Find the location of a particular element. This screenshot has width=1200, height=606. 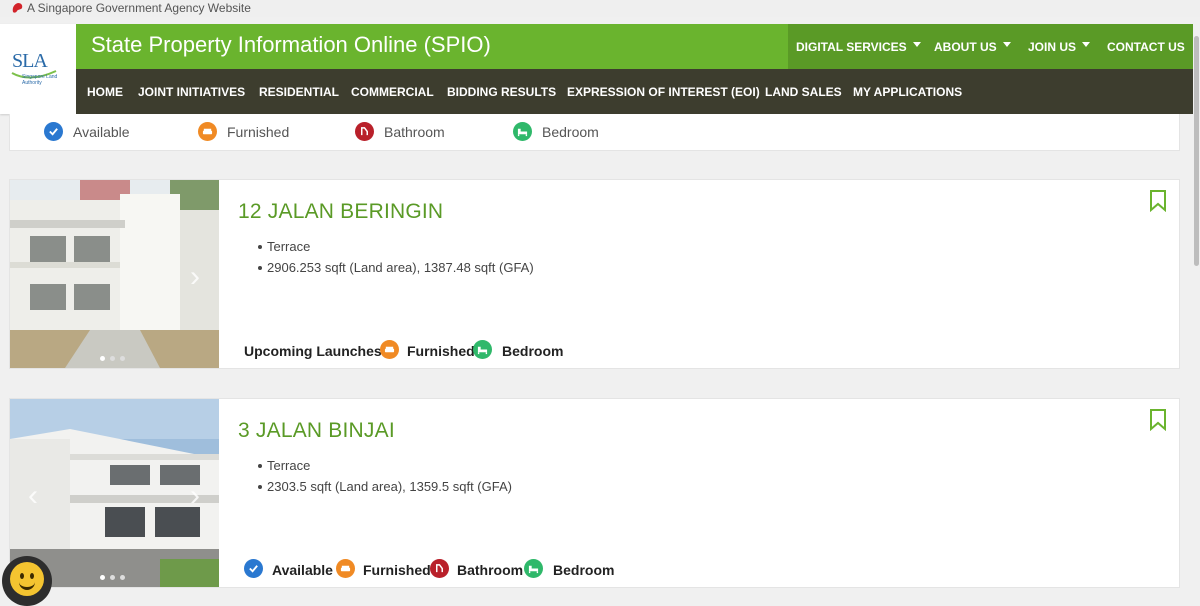

top-menu-join-us: JOIN US is located at coordinates (1059, 47).